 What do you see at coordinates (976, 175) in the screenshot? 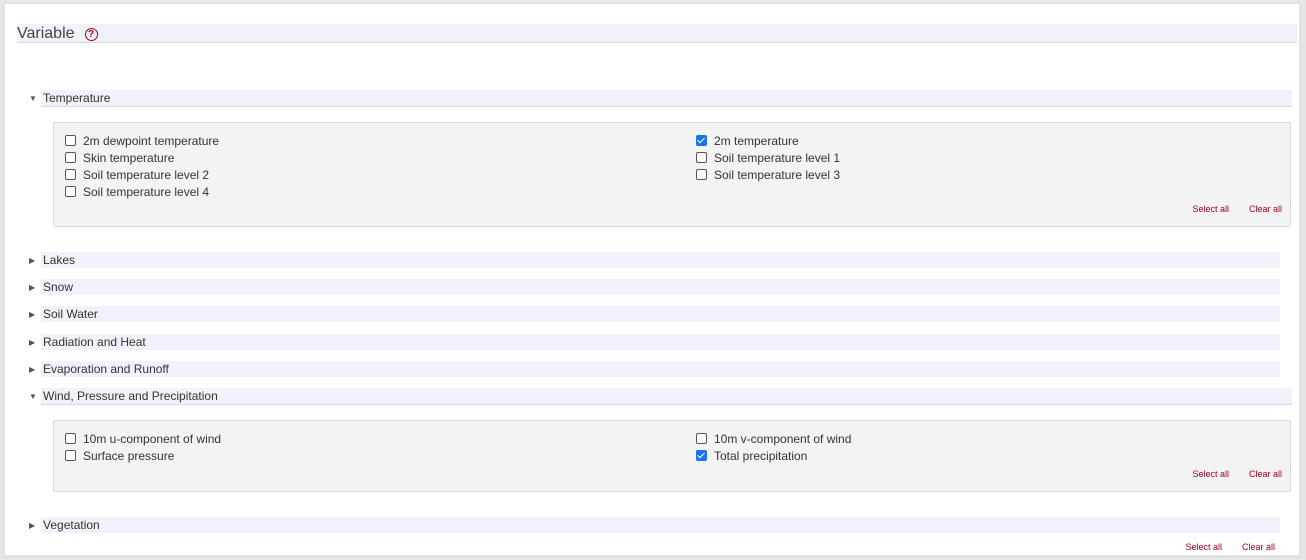
I see `option-soil-temperature-level-3: Soil temperature level 3` at bounding box center [976, 175].